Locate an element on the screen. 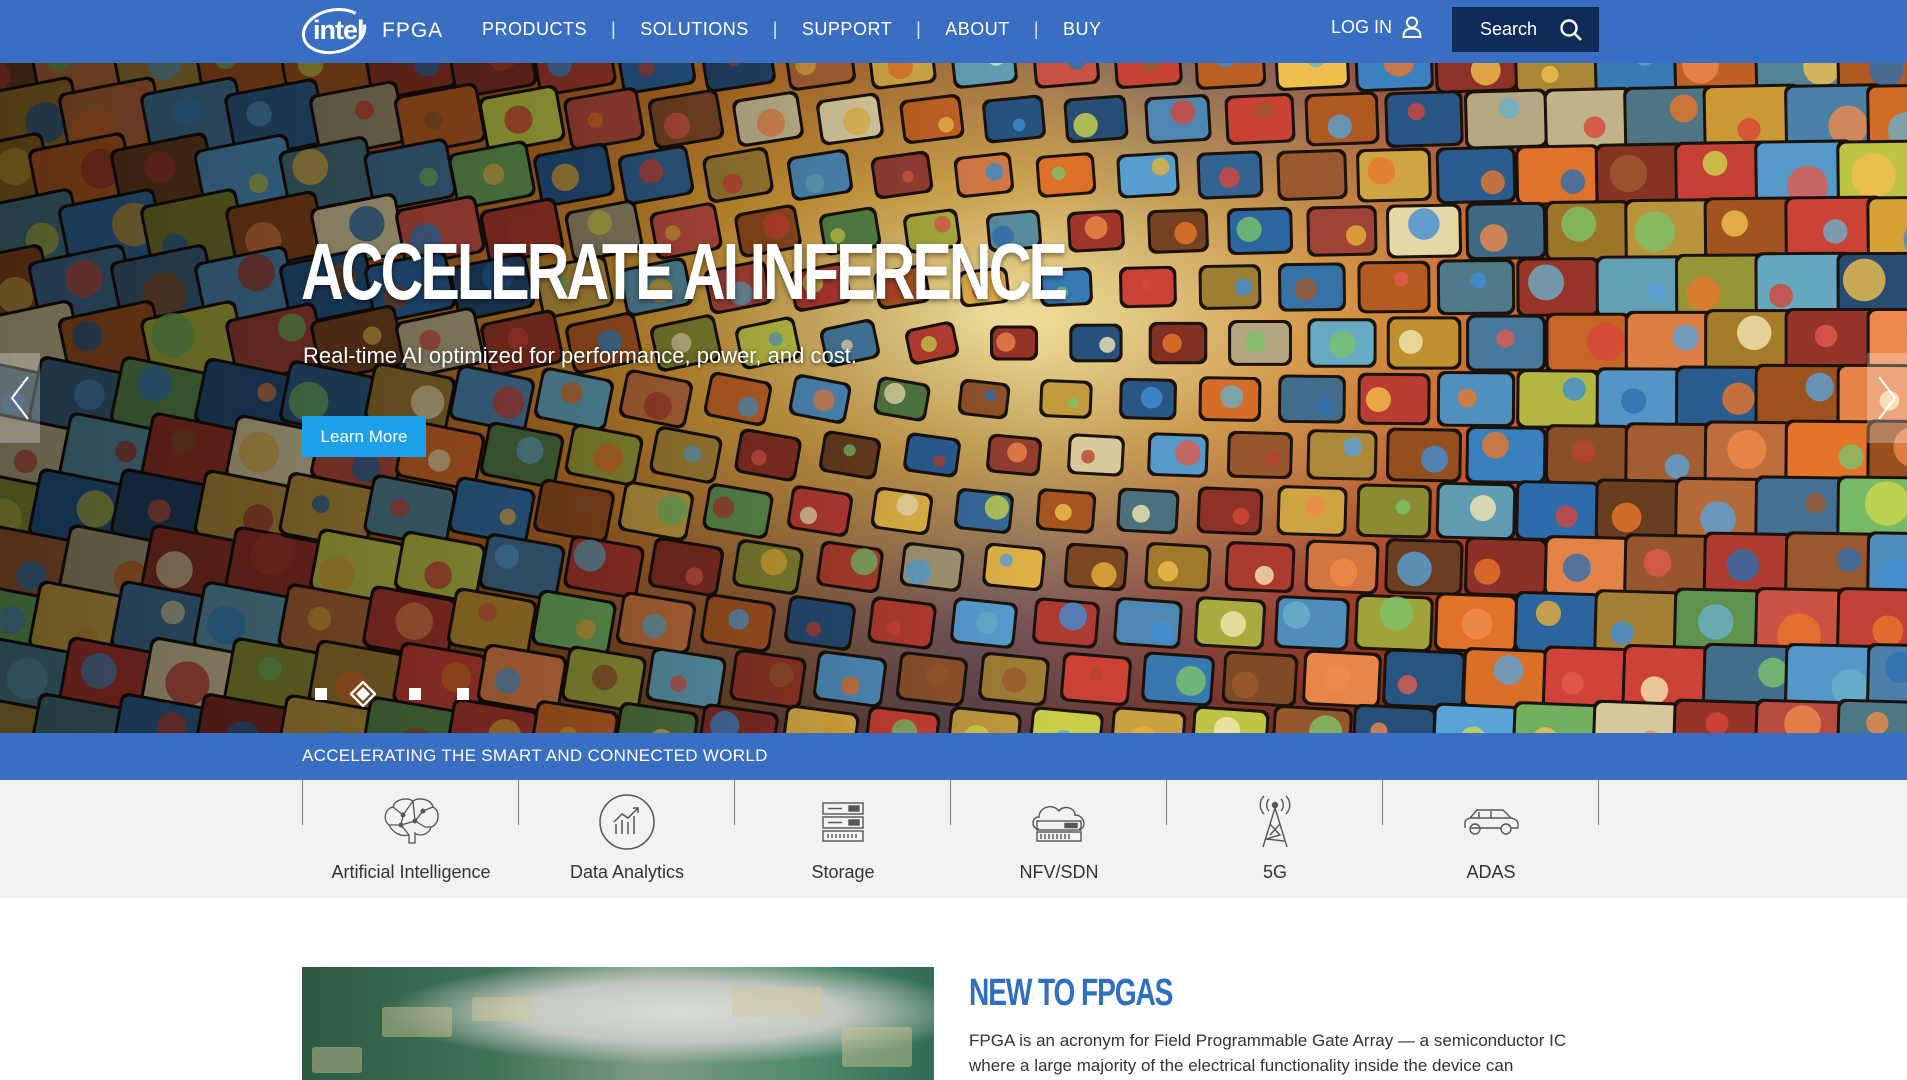 The height and width of the screenshot is (1080, 1907). login-label: LOG IN is located at coordinates (1362, 26).